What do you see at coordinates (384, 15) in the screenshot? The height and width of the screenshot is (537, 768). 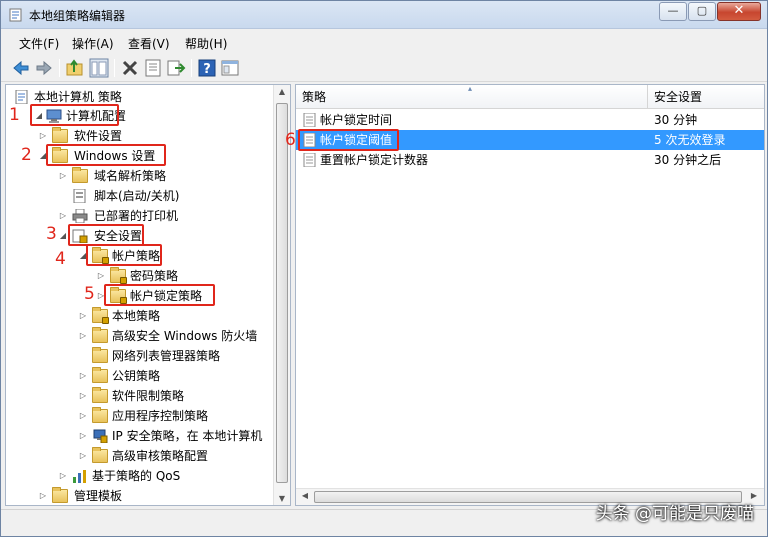 I see `title-bar: 本地组策略编辑器 — ▢ ✕` at bounding box center [384, 15].